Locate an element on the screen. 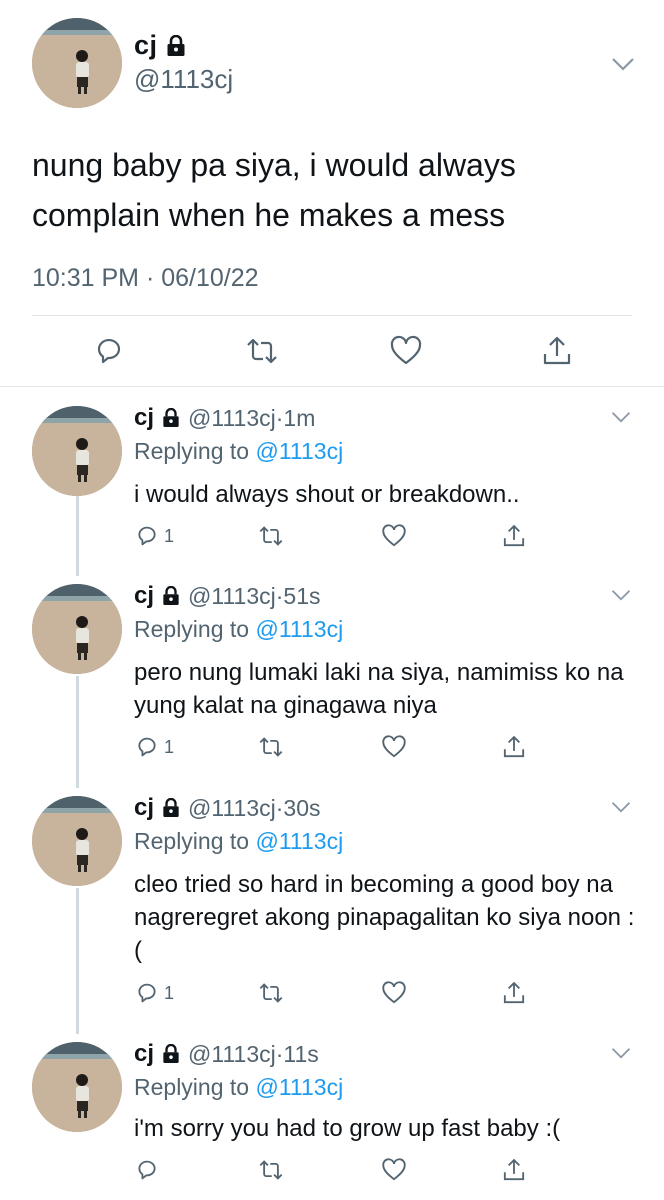 The image size is (664, 1200). reply-header: cj @1113cj · 30s is located at coordinates (227, 808).